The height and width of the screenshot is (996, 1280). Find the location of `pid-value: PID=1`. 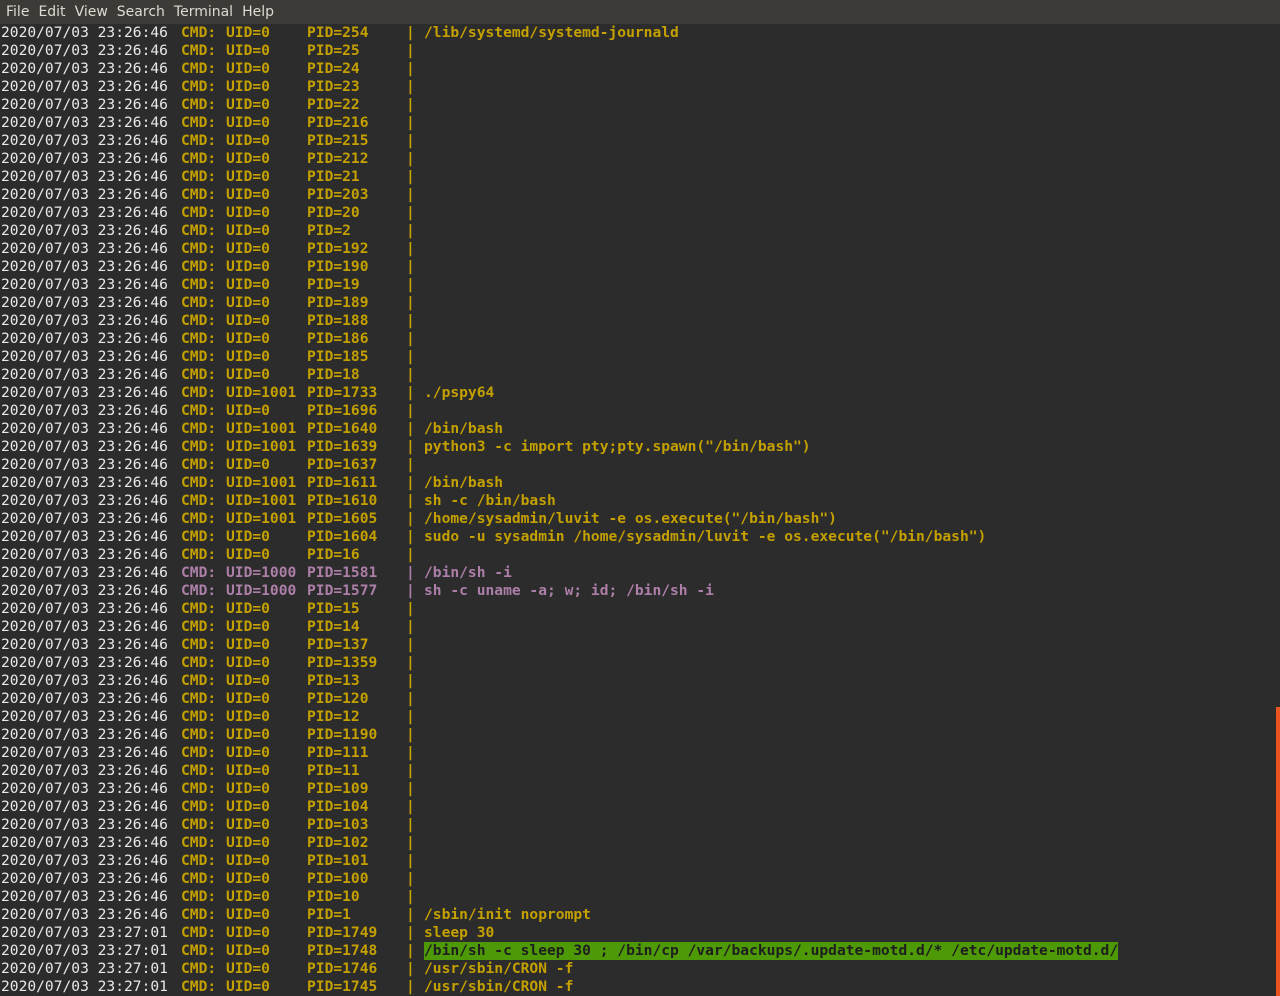

pid-value: PID=1 is located at coordinates (329, 914).